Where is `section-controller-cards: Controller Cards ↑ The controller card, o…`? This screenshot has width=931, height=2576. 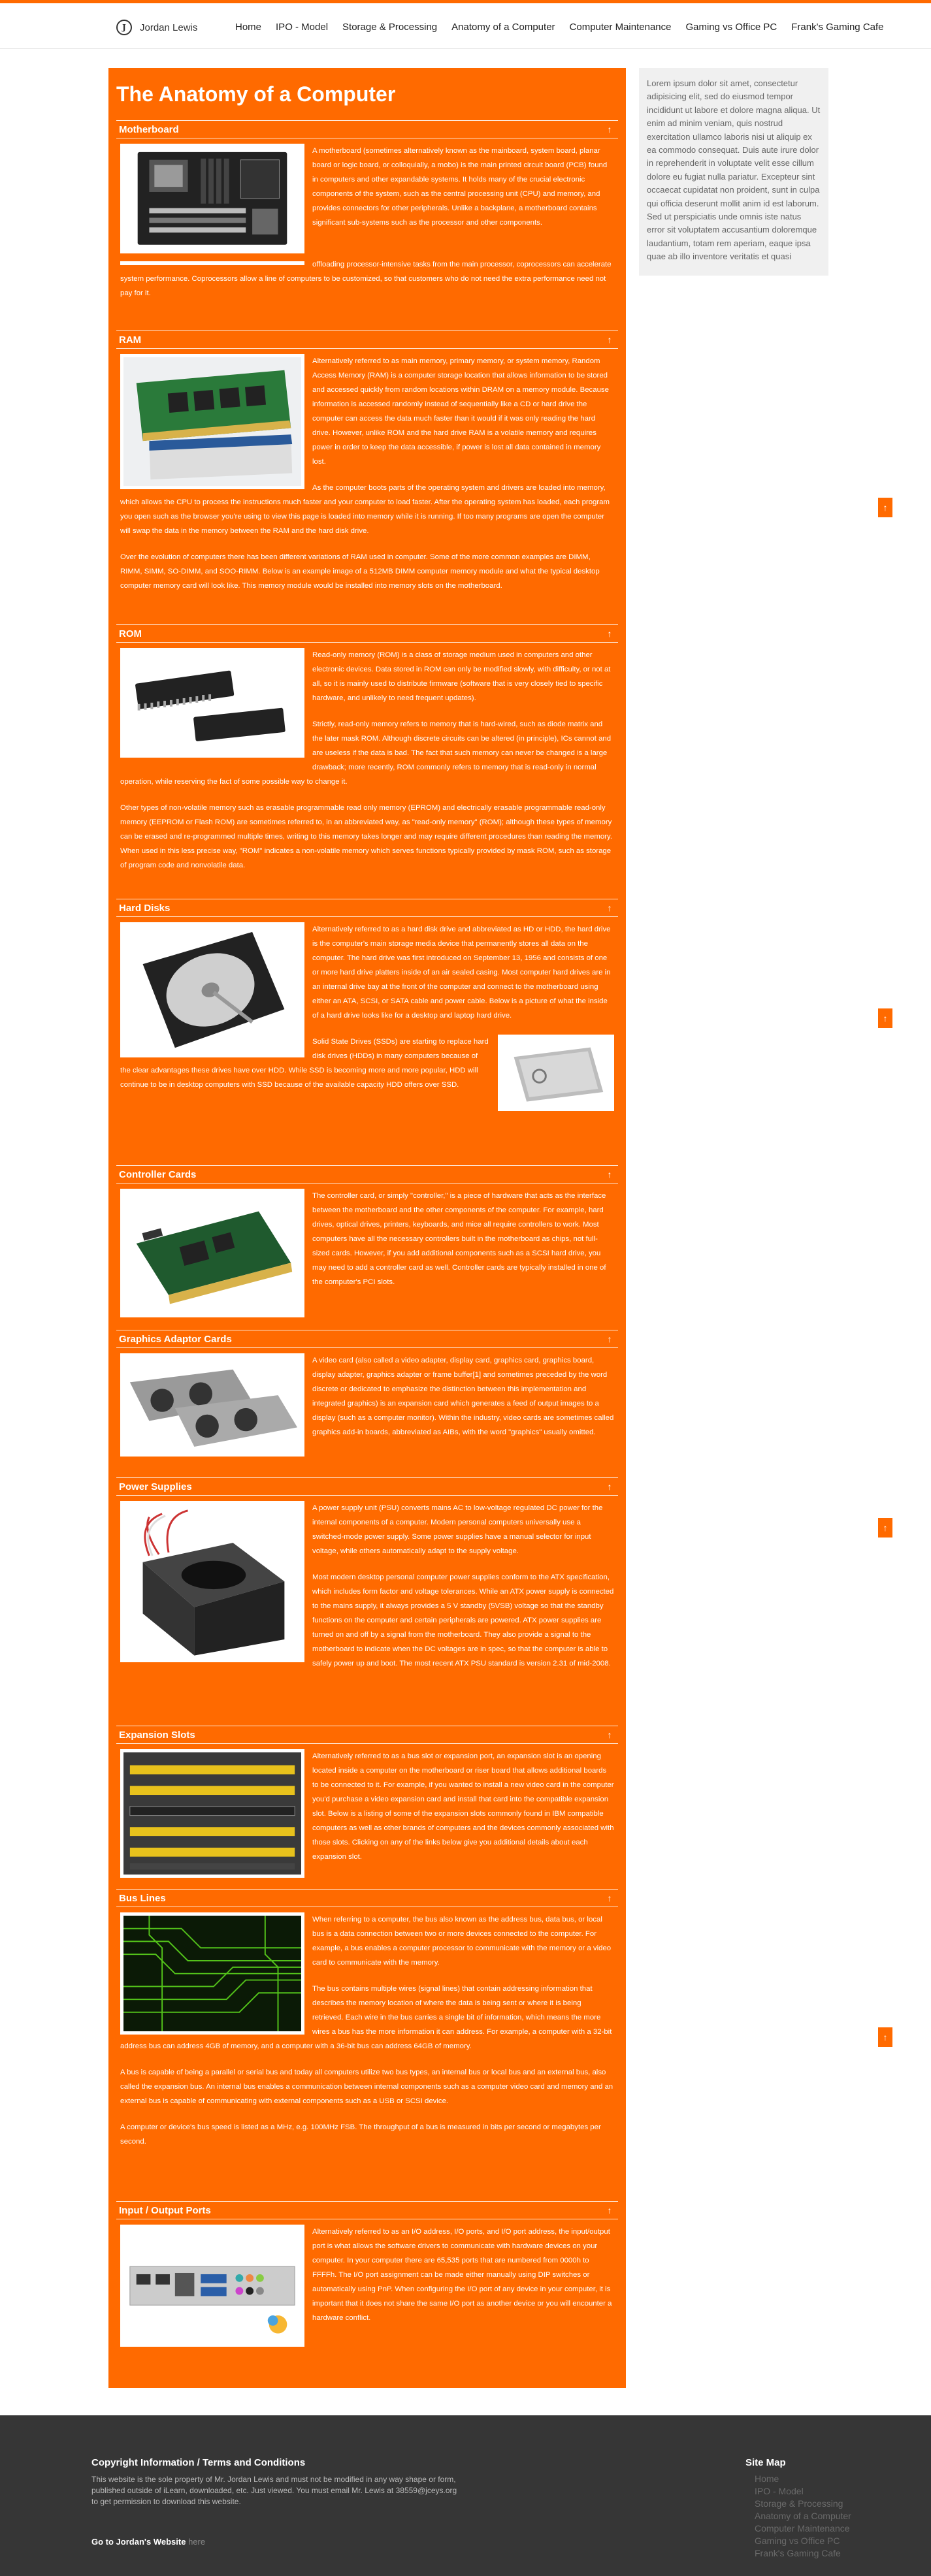 section-controller-cards: Controller Cards ↑ The controller card, o… is located at coordinates (367, 1243).